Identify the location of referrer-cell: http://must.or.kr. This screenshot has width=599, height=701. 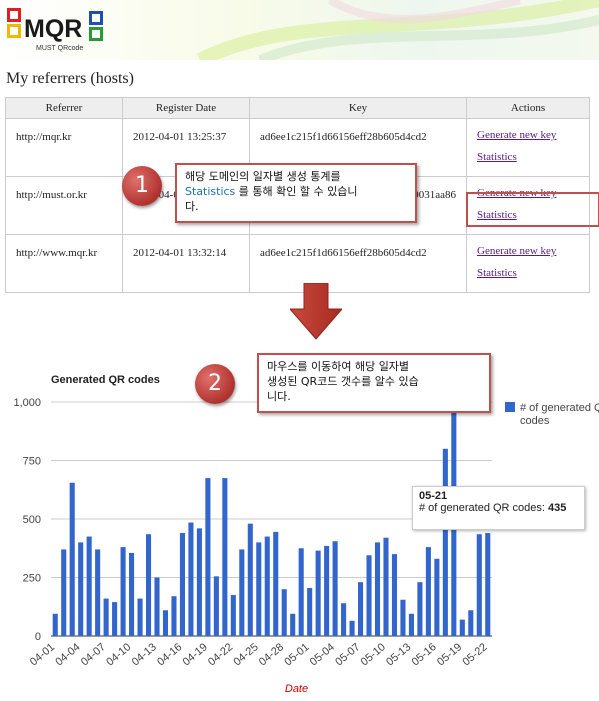
(64, 205).